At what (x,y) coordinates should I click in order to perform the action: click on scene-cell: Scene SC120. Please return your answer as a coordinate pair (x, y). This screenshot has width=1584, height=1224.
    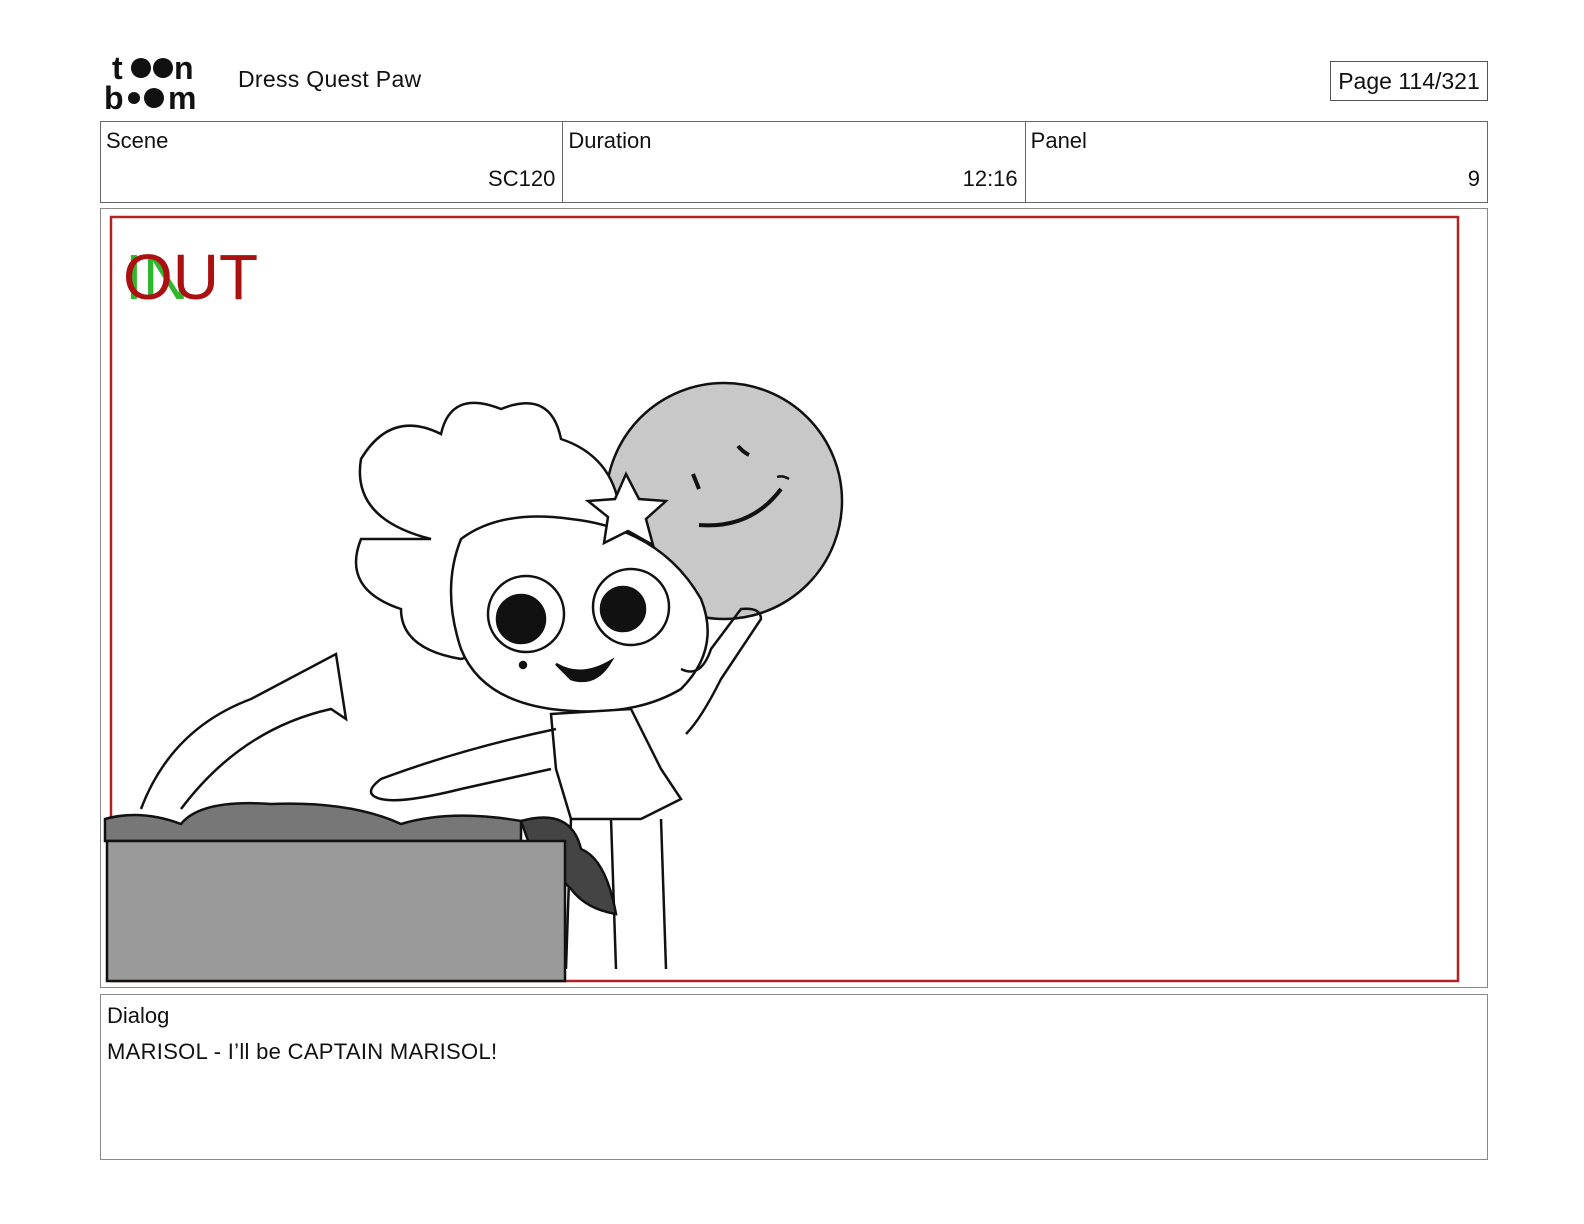
    Looking at the image, I should click on (332, 162).